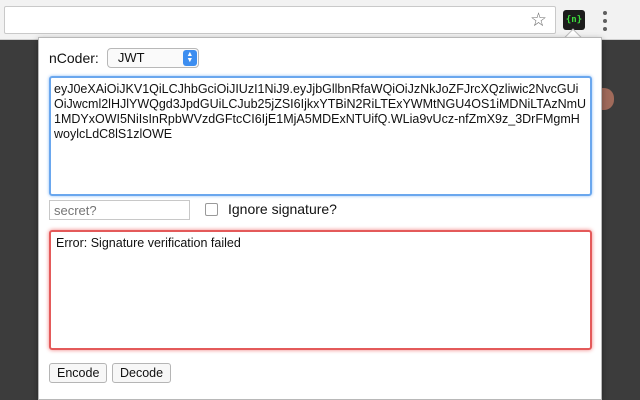 This screenshot has width=640, height=400. What do you see at coordinates (211, 209) in the screenshot?
I see `ignore-signature-checkbox` at bounding box center [211, 209].